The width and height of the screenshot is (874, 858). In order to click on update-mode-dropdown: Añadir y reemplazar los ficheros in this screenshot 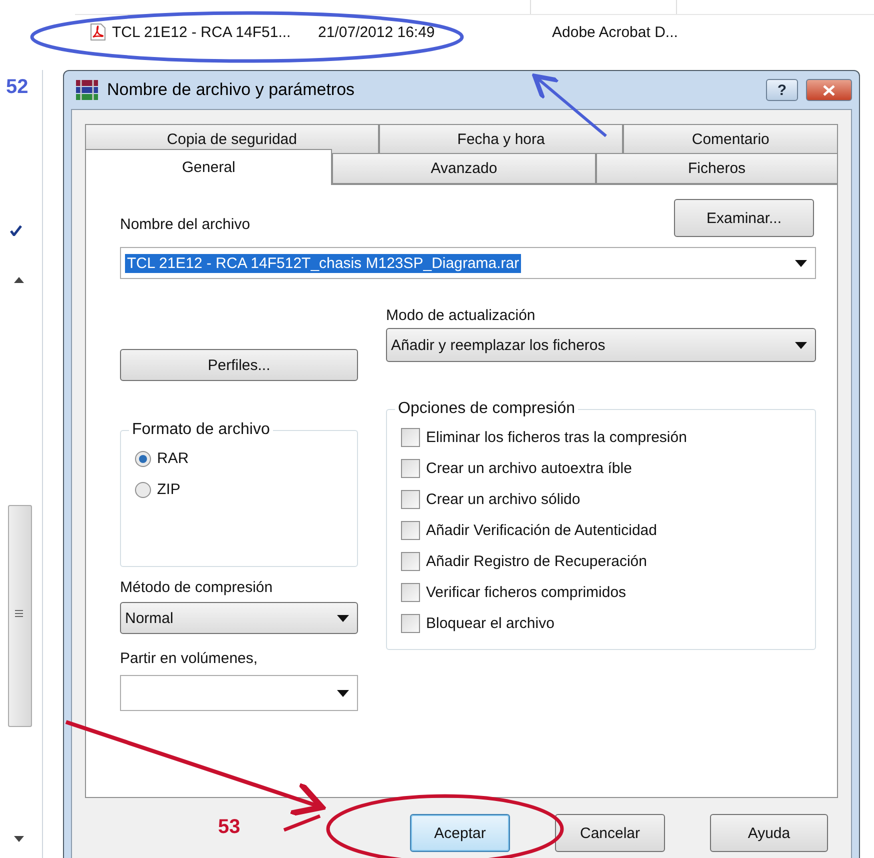, I will do `click(601, 345)`.